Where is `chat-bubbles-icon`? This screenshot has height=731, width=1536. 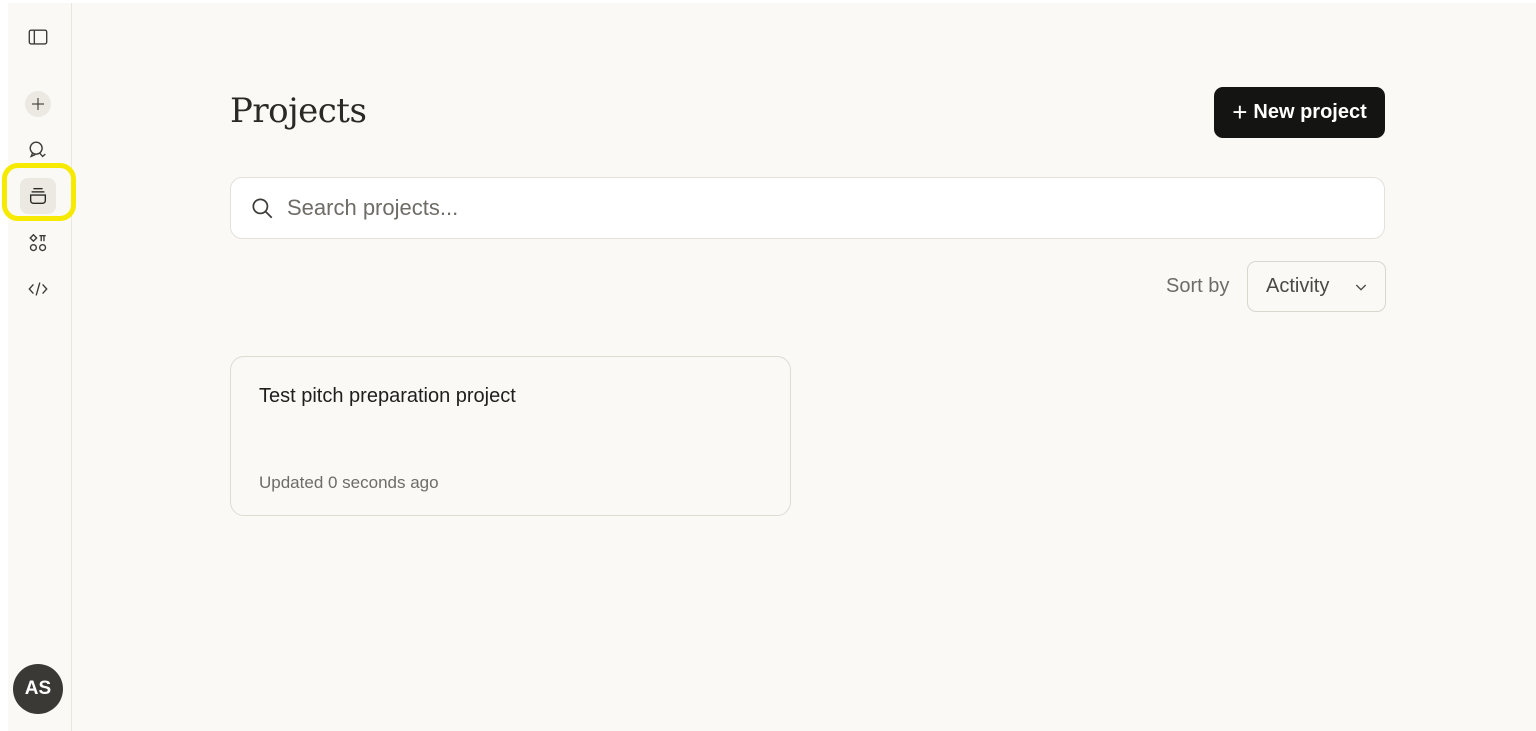 chat-bubbles-icon is located at coordinates (37, 149).